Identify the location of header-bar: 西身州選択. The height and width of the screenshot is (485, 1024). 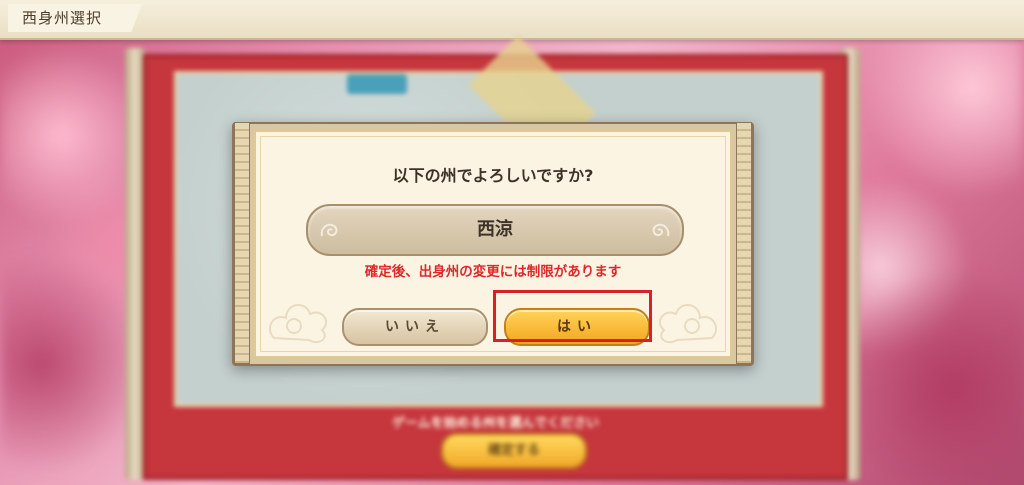
(512, 20).